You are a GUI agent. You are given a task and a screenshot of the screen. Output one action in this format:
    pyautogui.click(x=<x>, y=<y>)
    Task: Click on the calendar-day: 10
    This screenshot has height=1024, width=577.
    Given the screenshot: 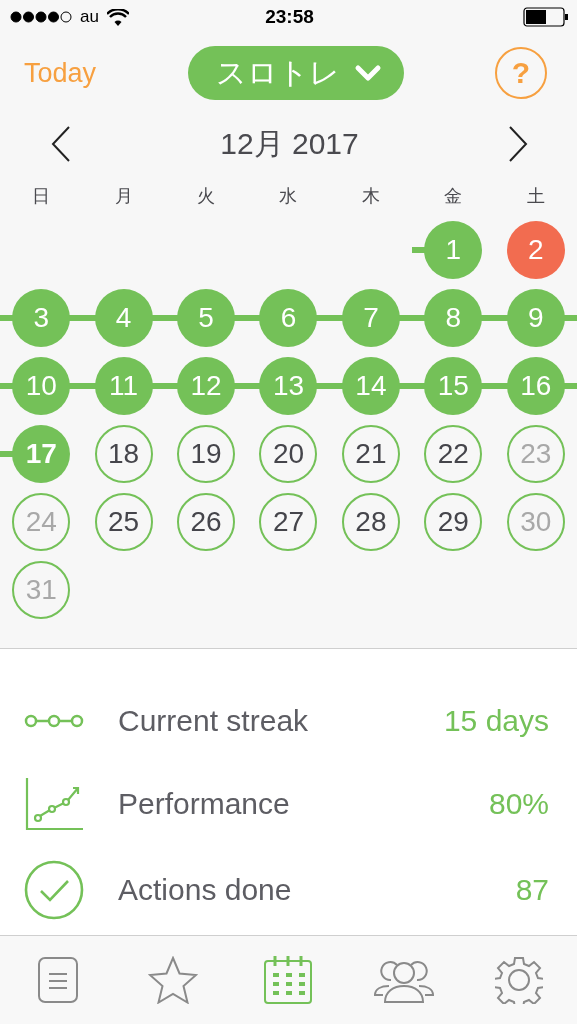 What is the action you would take?
    pyautogui.click(x=41, y=386)
    